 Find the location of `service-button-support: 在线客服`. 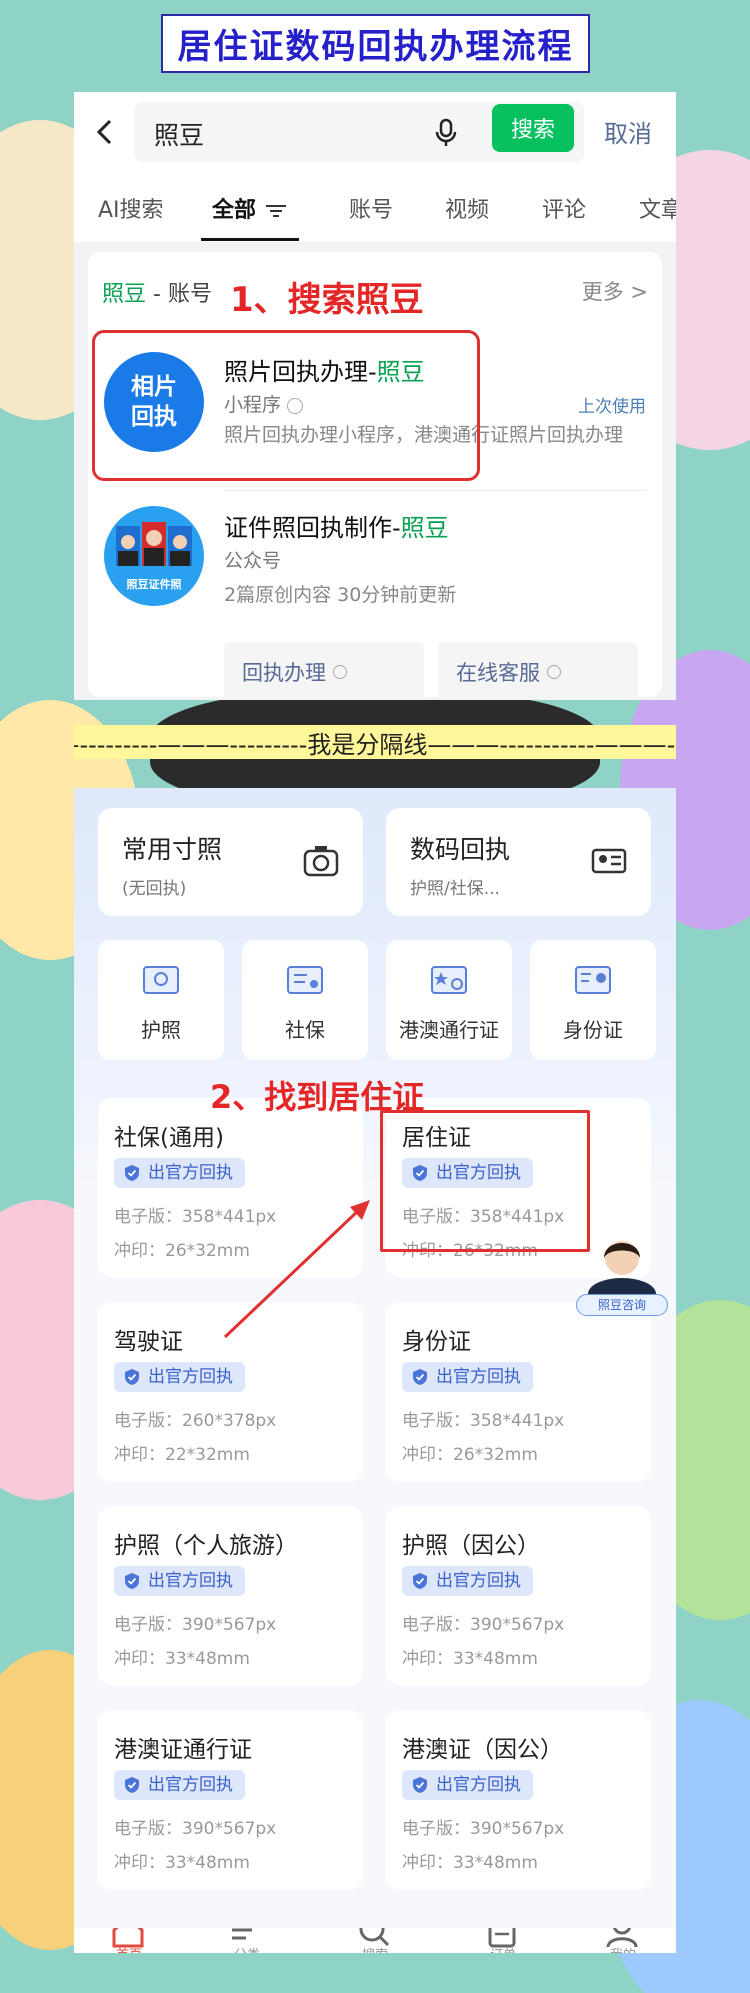

service-button-support: 在线客服 is located at coordinates (538, 671).